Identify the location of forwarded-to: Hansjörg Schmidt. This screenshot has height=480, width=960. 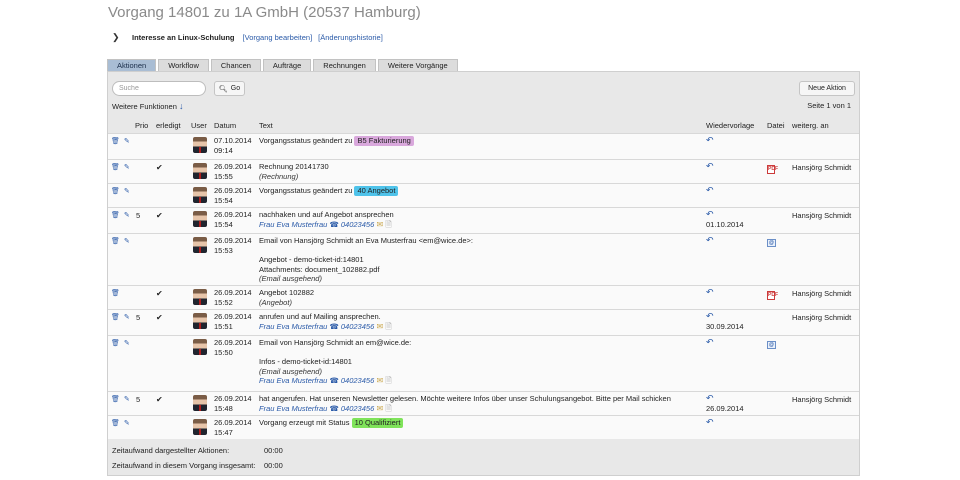
(822, 167).